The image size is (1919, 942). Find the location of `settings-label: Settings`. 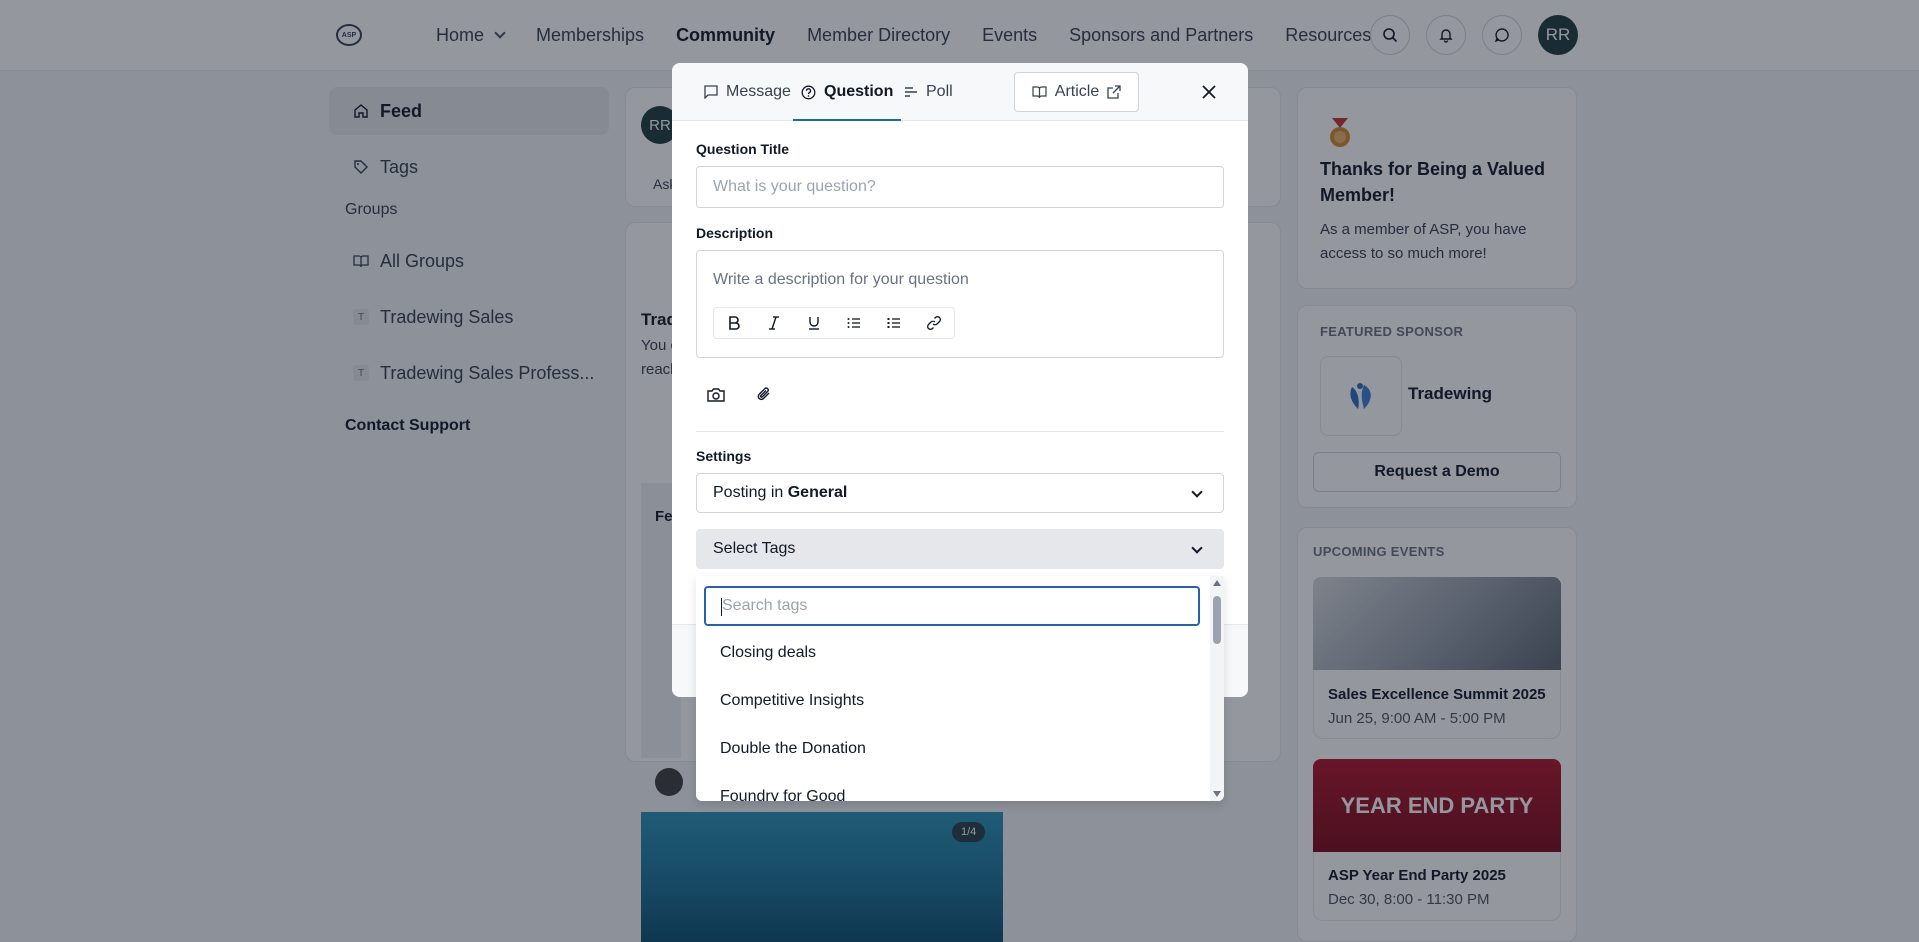

settings-label: Settings is located at coordinates (724, 456).